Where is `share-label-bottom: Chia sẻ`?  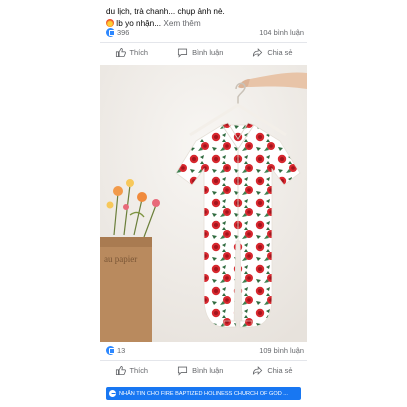 share-label-bottom: Chia sẻ is located at coordinates (280, 370).